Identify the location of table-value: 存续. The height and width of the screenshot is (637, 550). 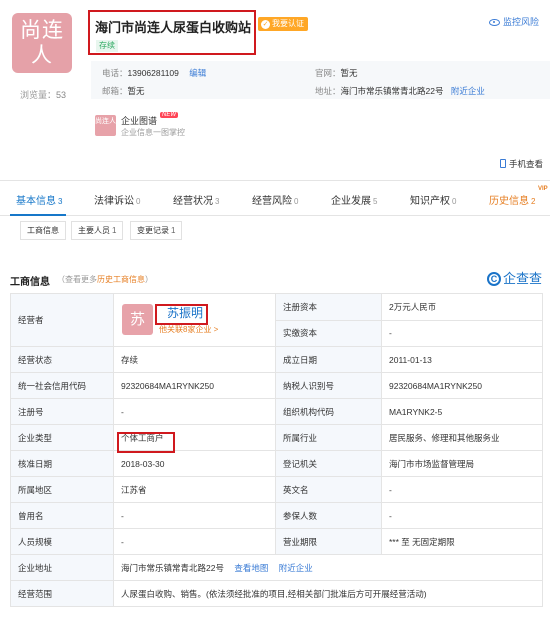
(194, 359).